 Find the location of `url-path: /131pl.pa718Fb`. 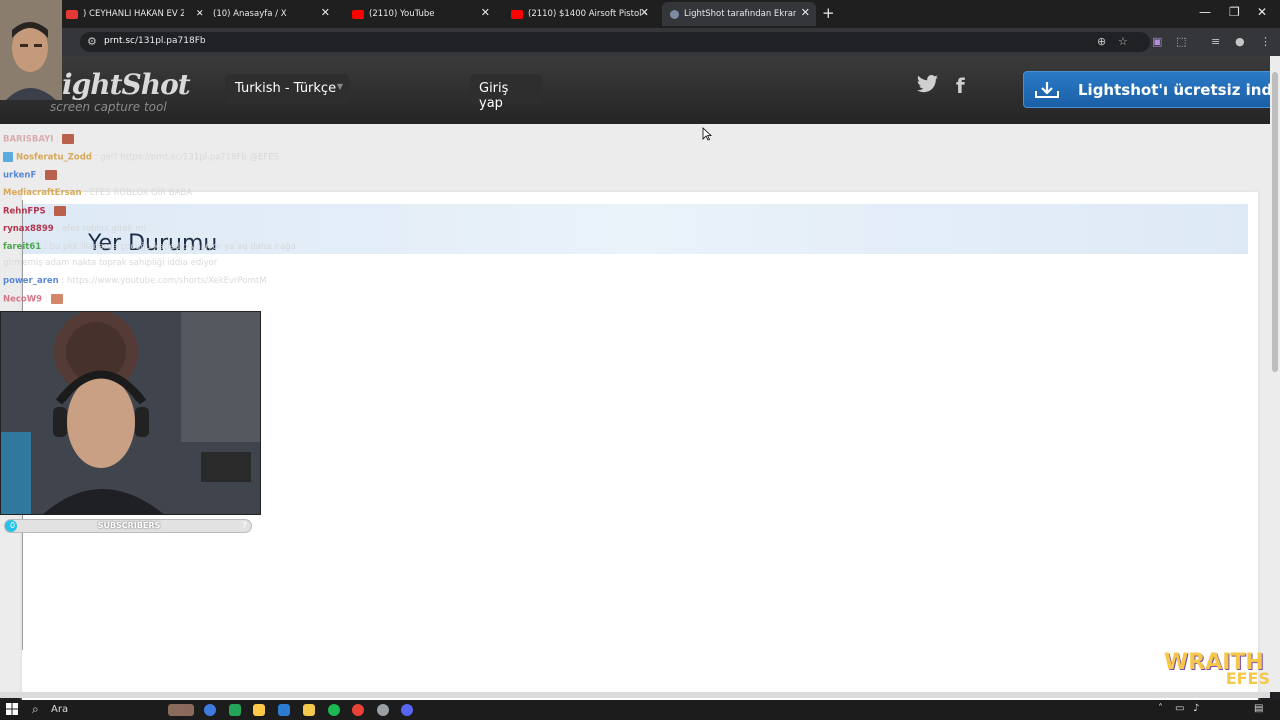

url-path: /131pl.pa718Fb is located at coordinates (170, 41).